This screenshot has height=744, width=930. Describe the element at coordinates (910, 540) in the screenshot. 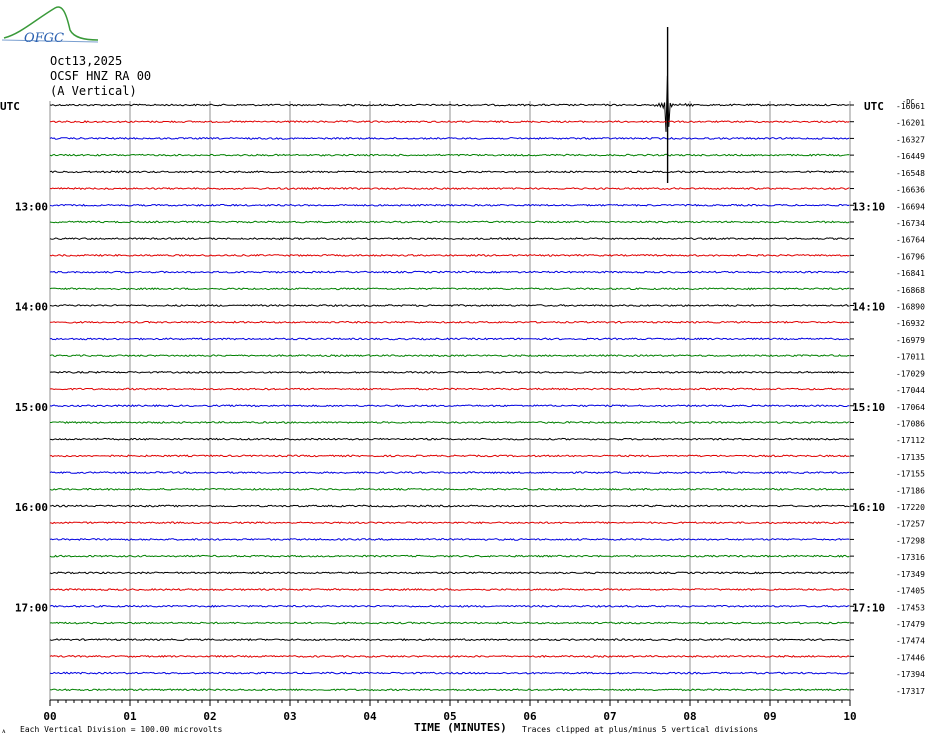

I see `dc-offset-label-26: -17298` at that location.